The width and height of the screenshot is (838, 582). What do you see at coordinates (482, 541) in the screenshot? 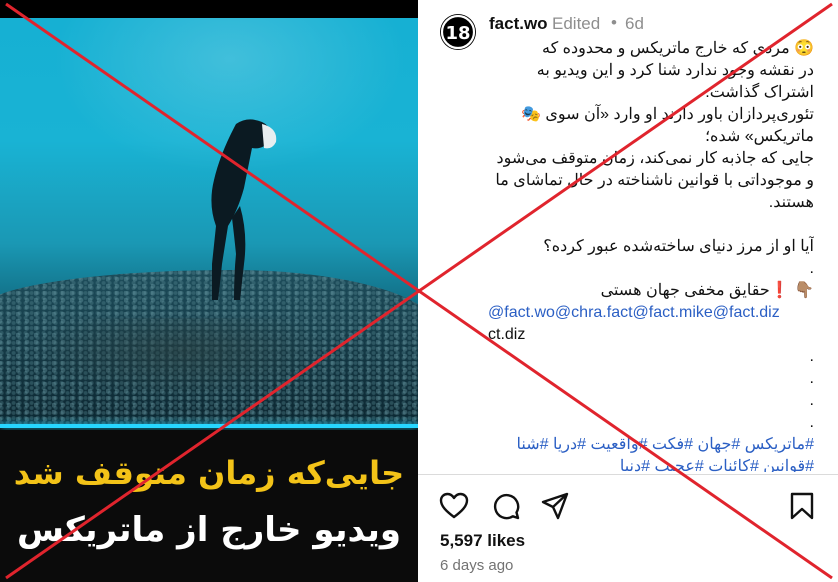
I see `likes-count: 5,597 likes` at bounding box center [482, 541].